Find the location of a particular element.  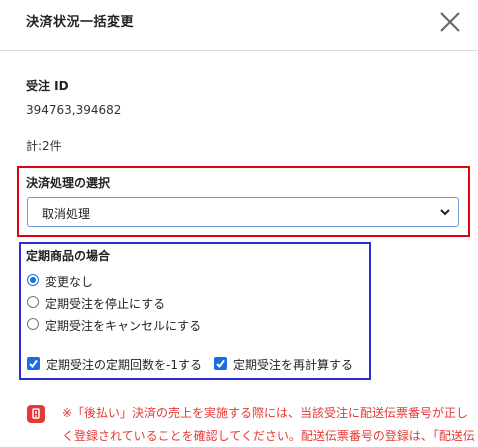

checkbox-label-recalculate: 定期受注を再計算する is located at coordinates (293, 365).